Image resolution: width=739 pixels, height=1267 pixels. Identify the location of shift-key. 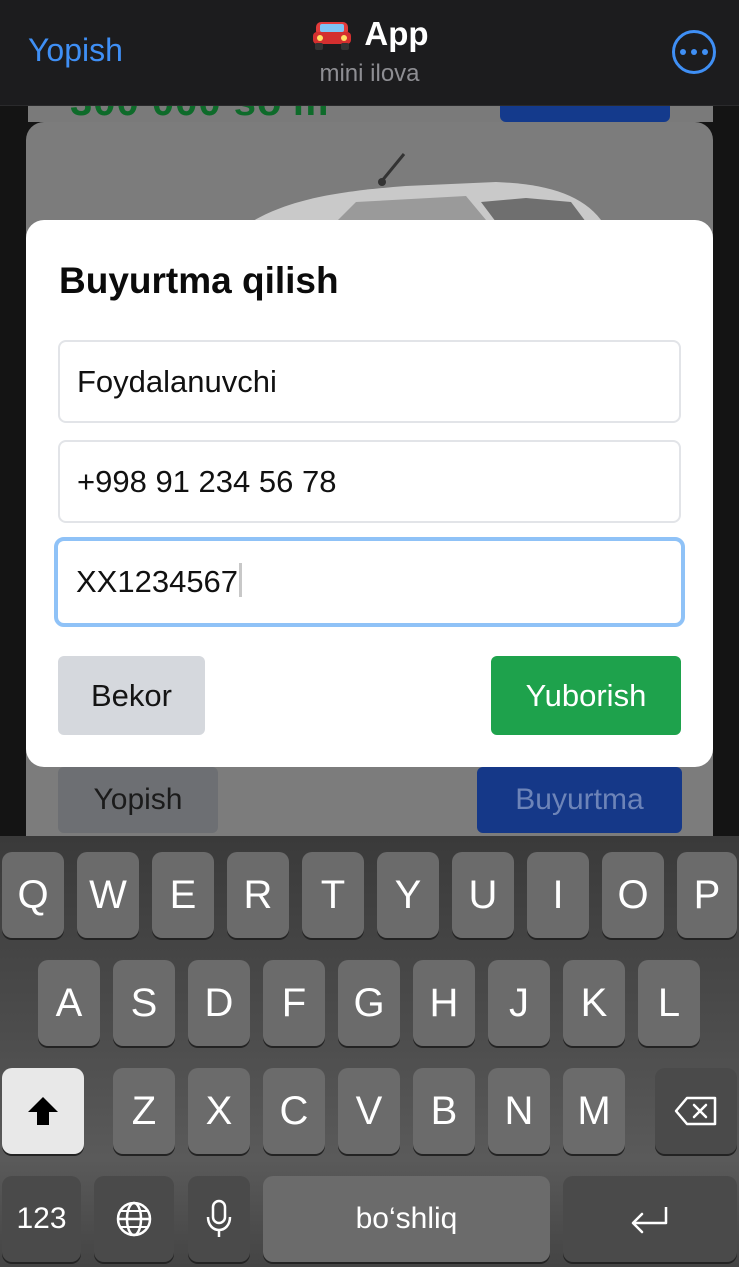
(43, 1111).